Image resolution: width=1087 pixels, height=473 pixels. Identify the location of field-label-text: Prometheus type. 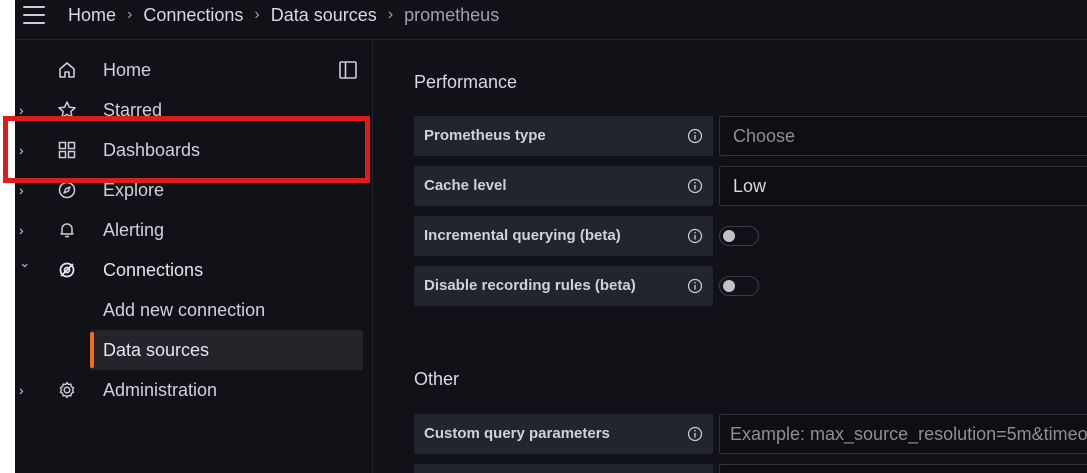
(485, 135).